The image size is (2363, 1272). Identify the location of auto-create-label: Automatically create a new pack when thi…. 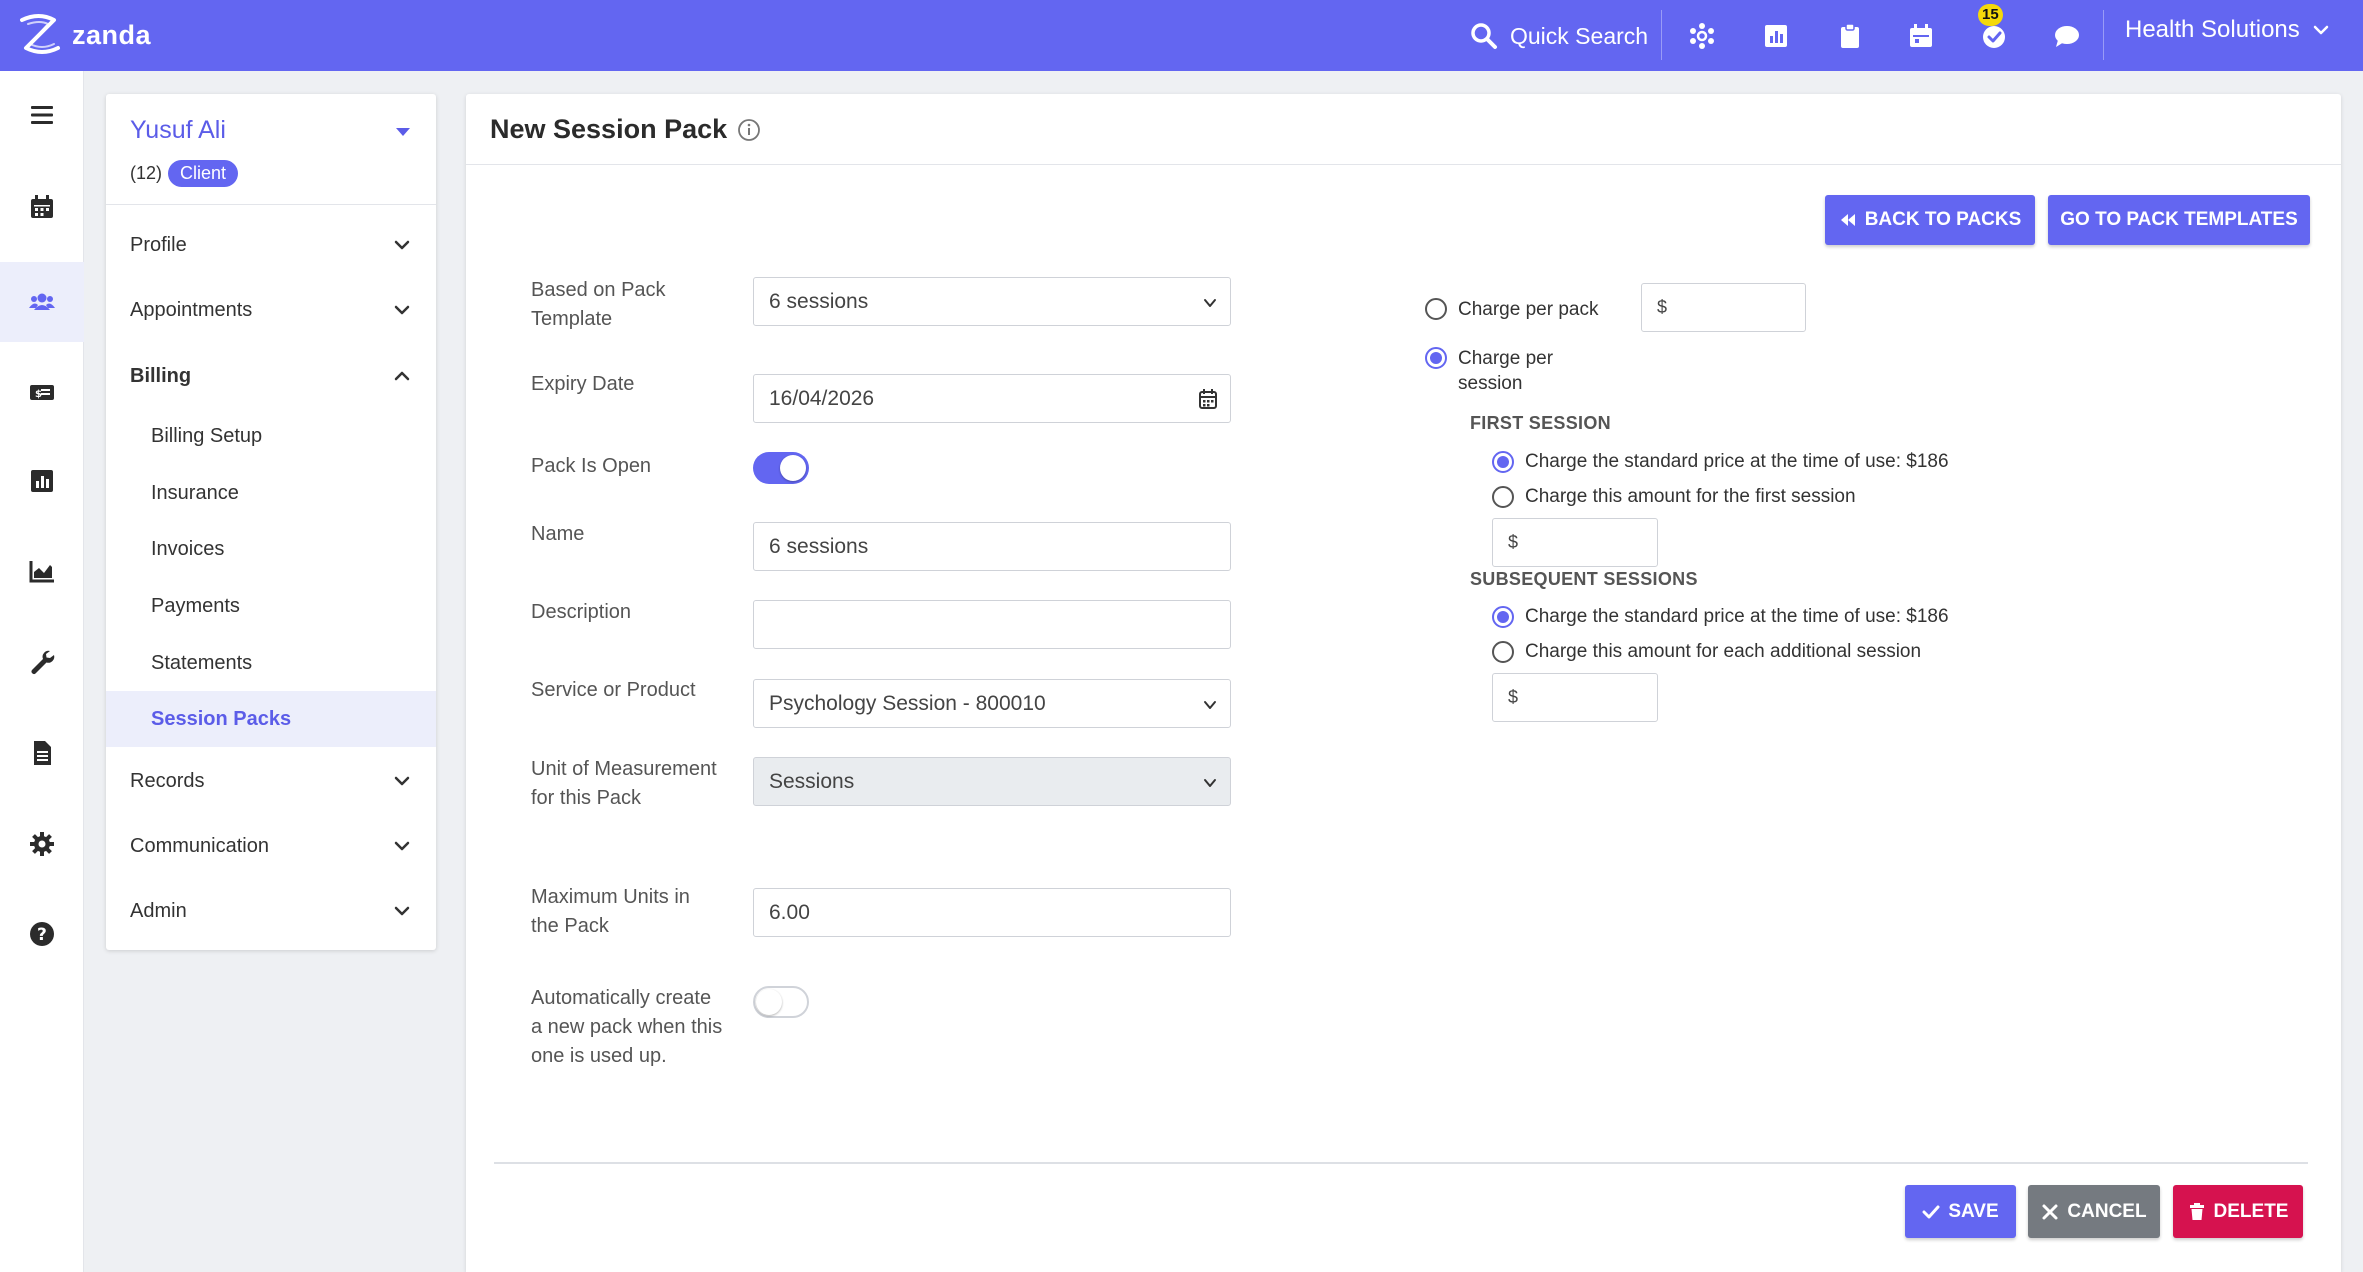
(627, 1027).